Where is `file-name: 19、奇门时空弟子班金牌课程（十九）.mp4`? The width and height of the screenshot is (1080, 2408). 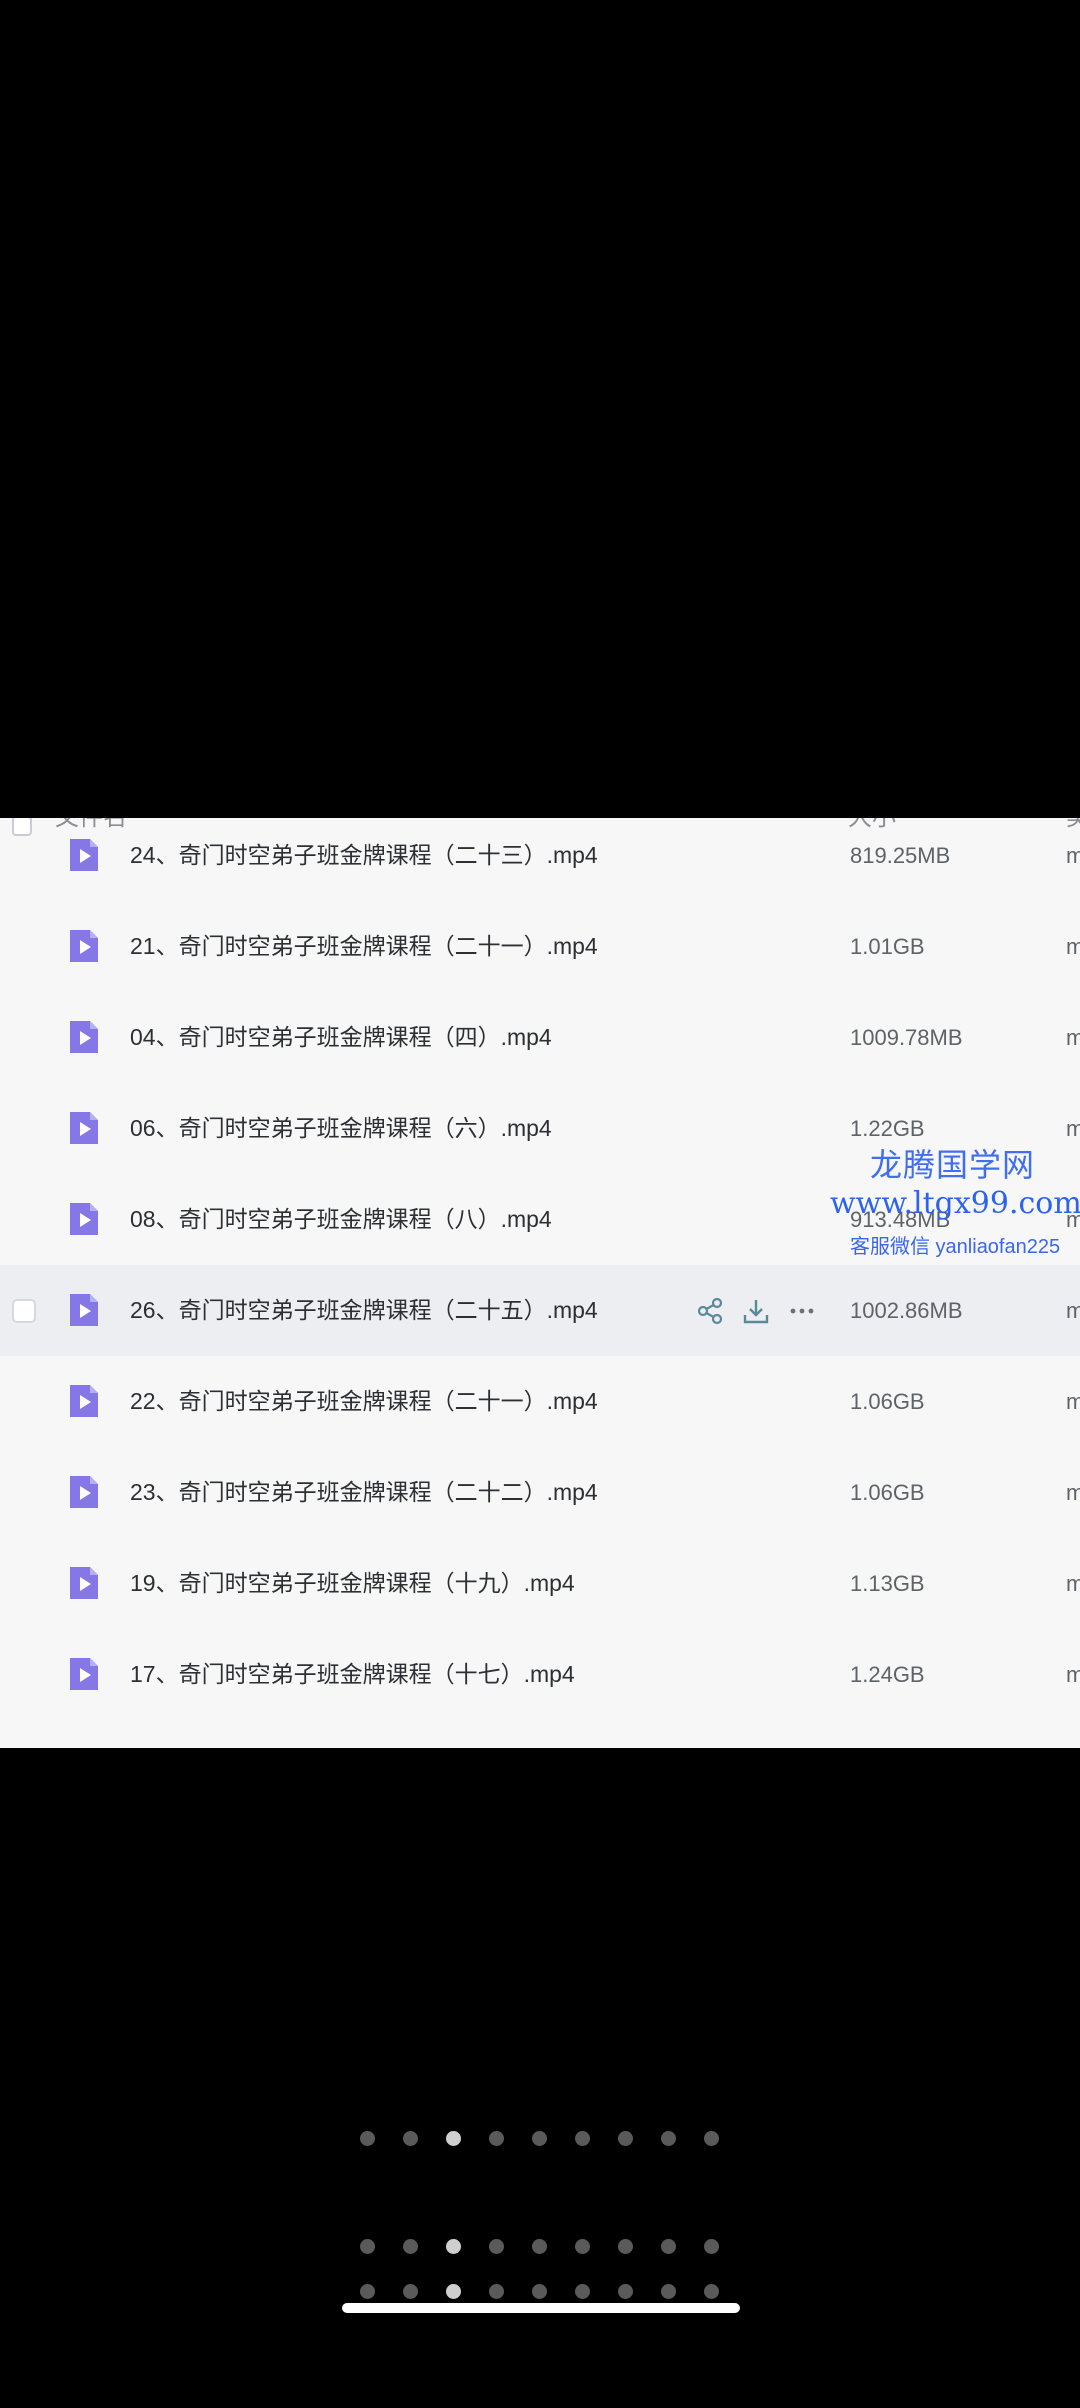 file-name: 19、奇门时空弟子班金牌课程（十九）.mp4 is located at coordinates (352, 1583).